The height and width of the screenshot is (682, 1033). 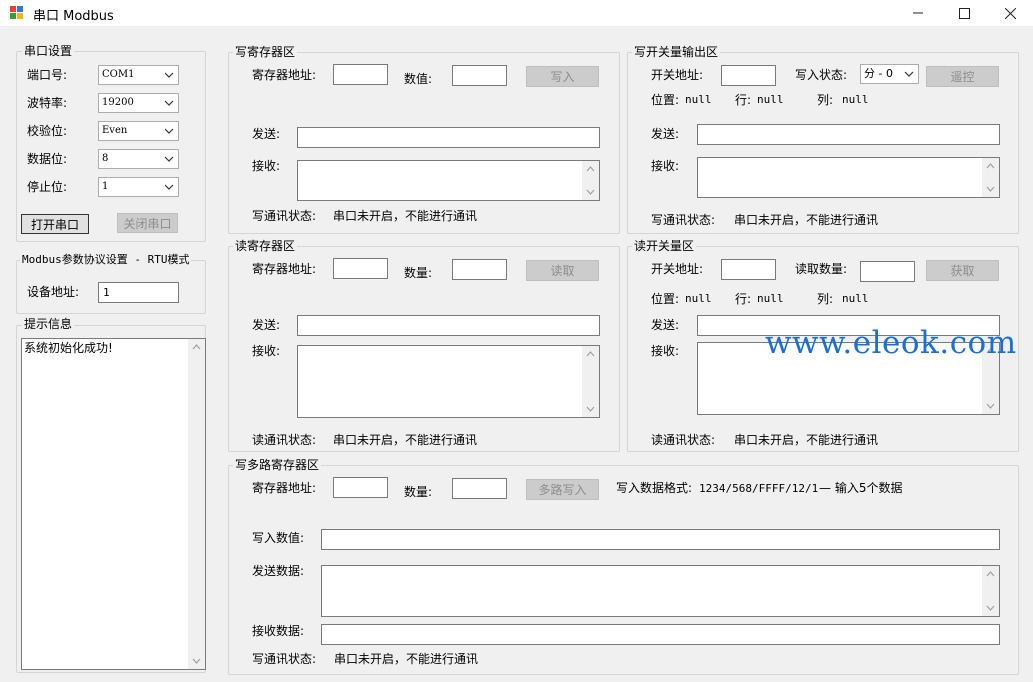 What do you see at coordinates (743, 299) in the screenshot?
I see `read-coil-row-label: 行:` at bounding box center [743, 299].